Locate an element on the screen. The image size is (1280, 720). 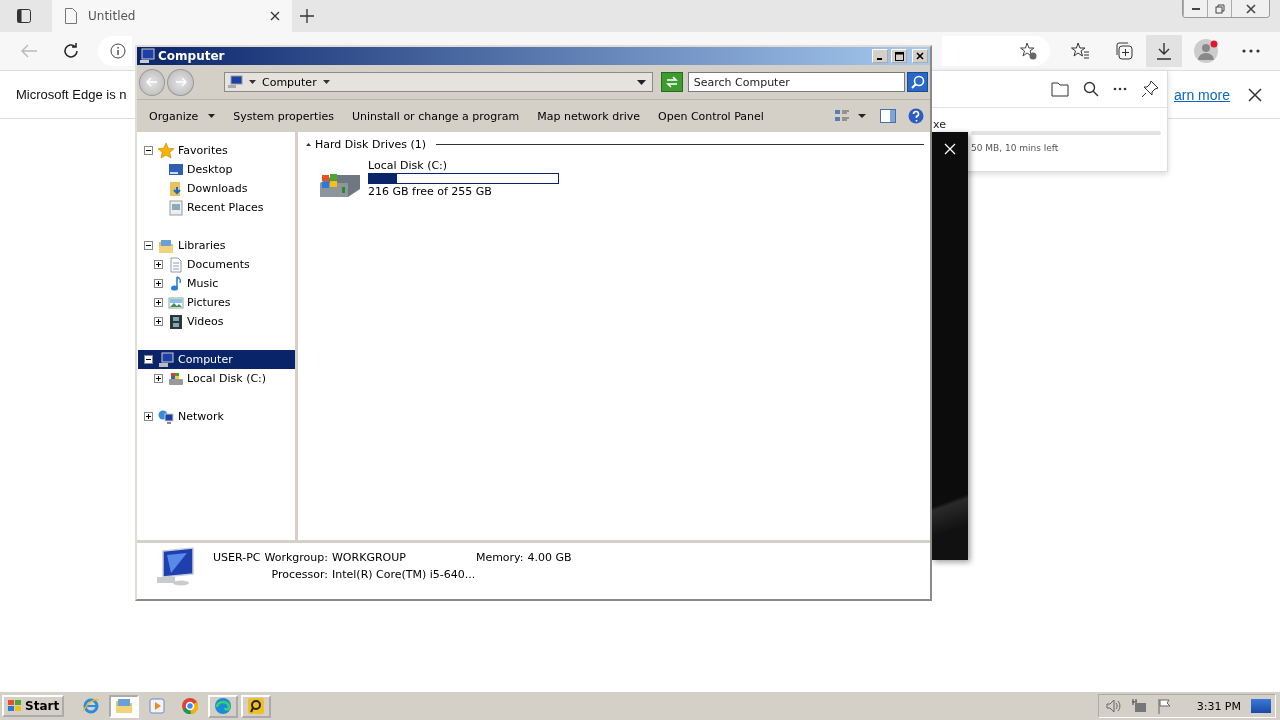
minimize-button is located at coordinates (1195, 8).